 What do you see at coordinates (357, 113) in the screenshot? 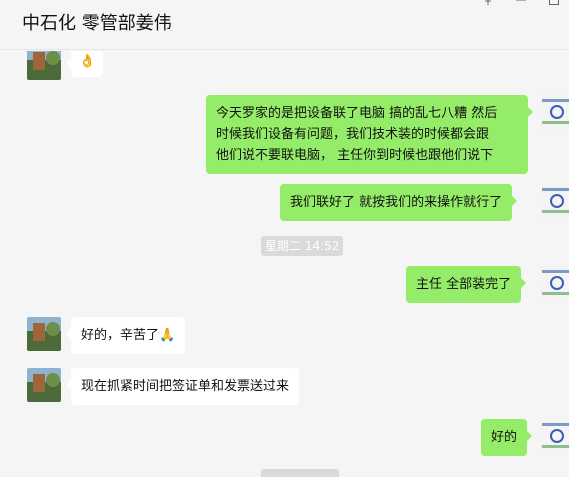
I see `message-line: 今天罗家的是把设备联了电脑 搞的乱七八糟 然后` at bounding box center [357, 113].